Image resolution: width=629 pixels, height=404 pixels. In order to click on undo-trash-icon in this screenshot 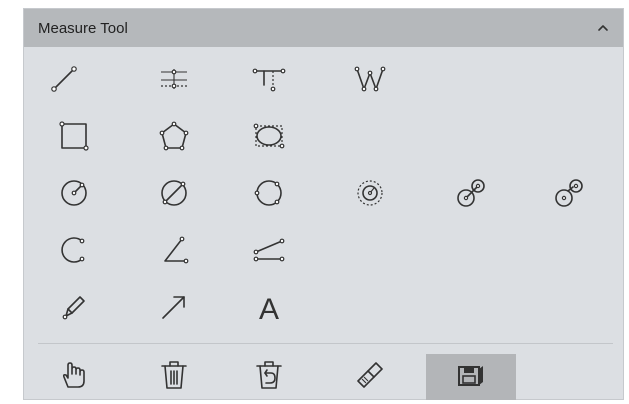, I will do `click(269, 375)`.